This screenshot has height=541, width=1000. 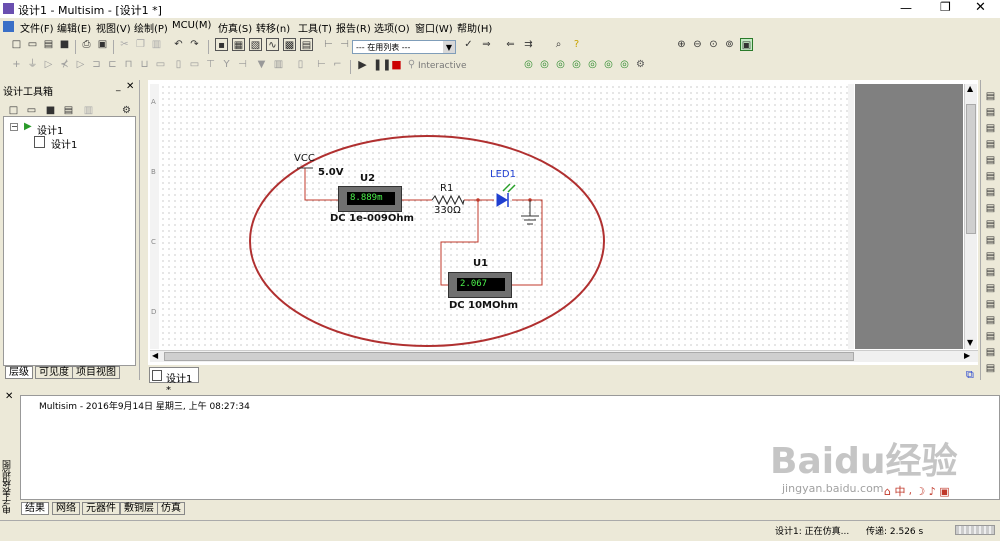 I want to click on watermark: Baidu经验 jingyan.baidu.com, so click(x=870, y=472).